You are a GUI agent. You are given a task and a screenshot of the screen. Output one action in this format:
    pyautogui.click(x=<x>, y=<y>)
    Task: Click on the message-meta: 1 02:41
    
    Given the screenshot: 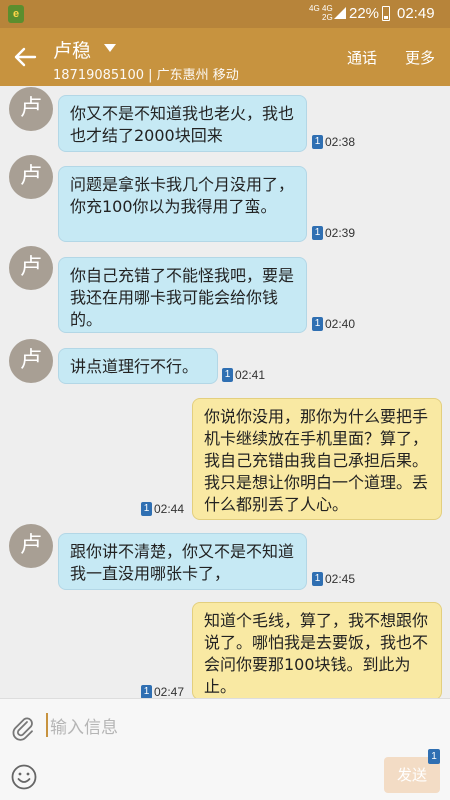 What is the action you would take?
    pyautogui.click(x=243, y=374)
    